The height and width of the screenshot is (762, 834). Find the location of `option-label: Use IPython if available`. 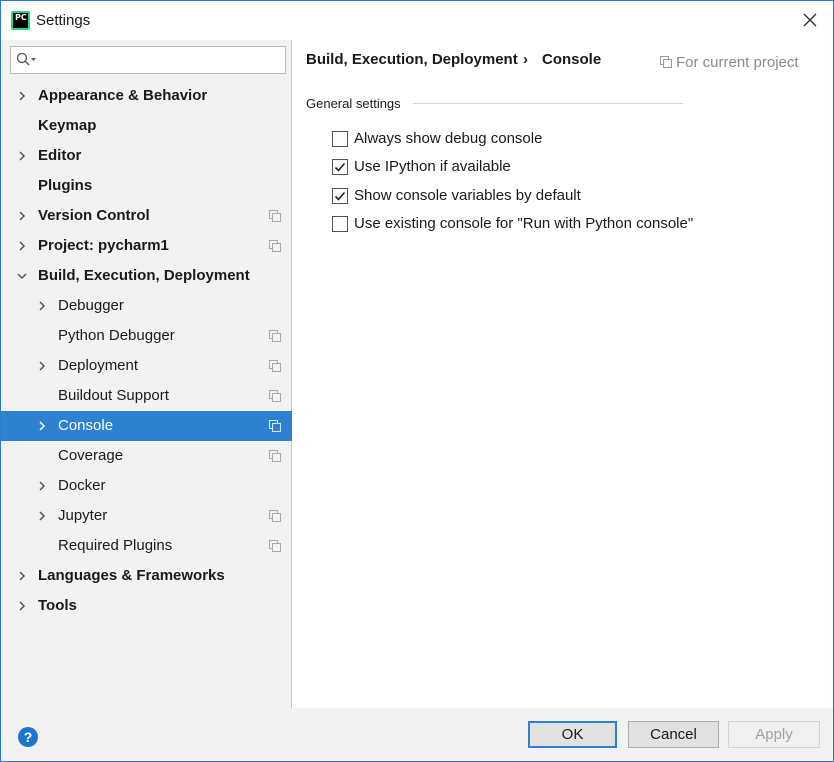

option-label: Use IPython if available is located at coordinates (432, 166).